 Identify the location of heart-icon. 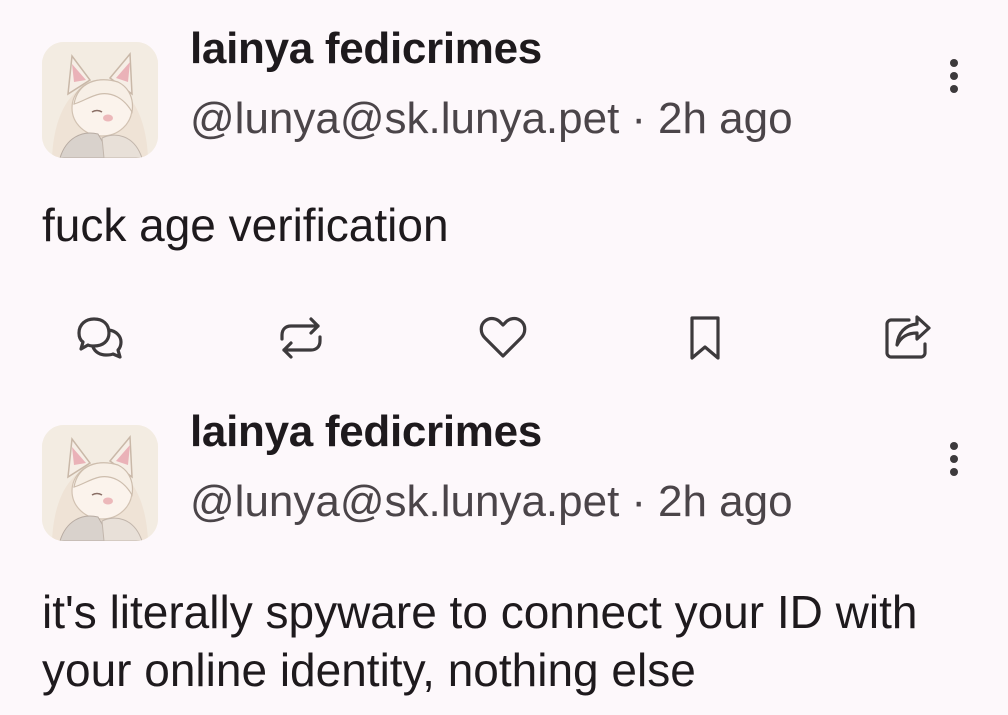
(503, 337).